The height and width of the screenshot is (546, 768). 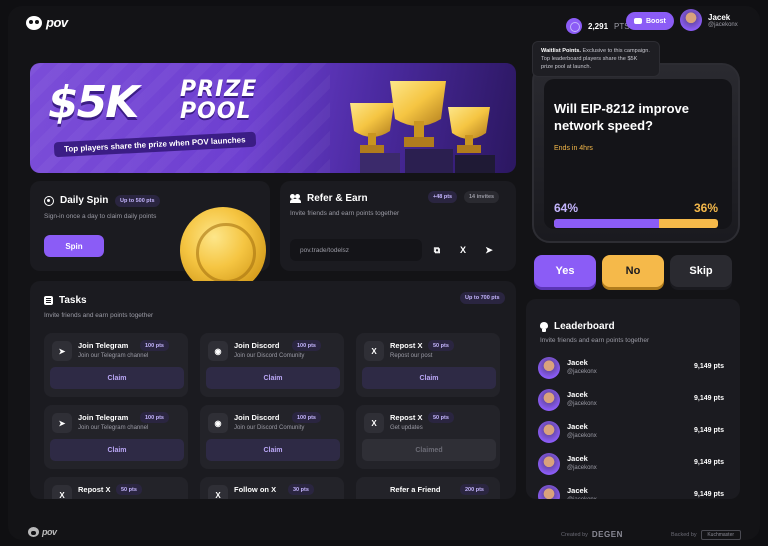 I want to click on user-handle: @jacekonx, so click(x=723, y=24).